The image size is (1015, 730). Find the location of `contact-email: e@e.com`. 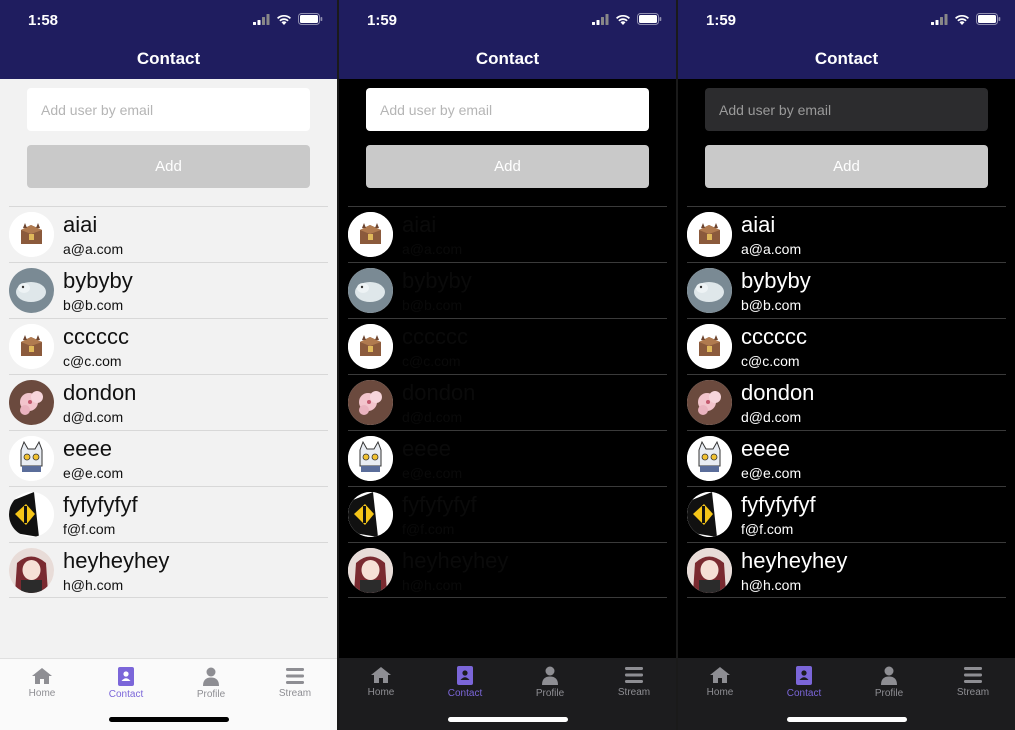

contact-email: e@e.com is located at coordinates (93, 473).